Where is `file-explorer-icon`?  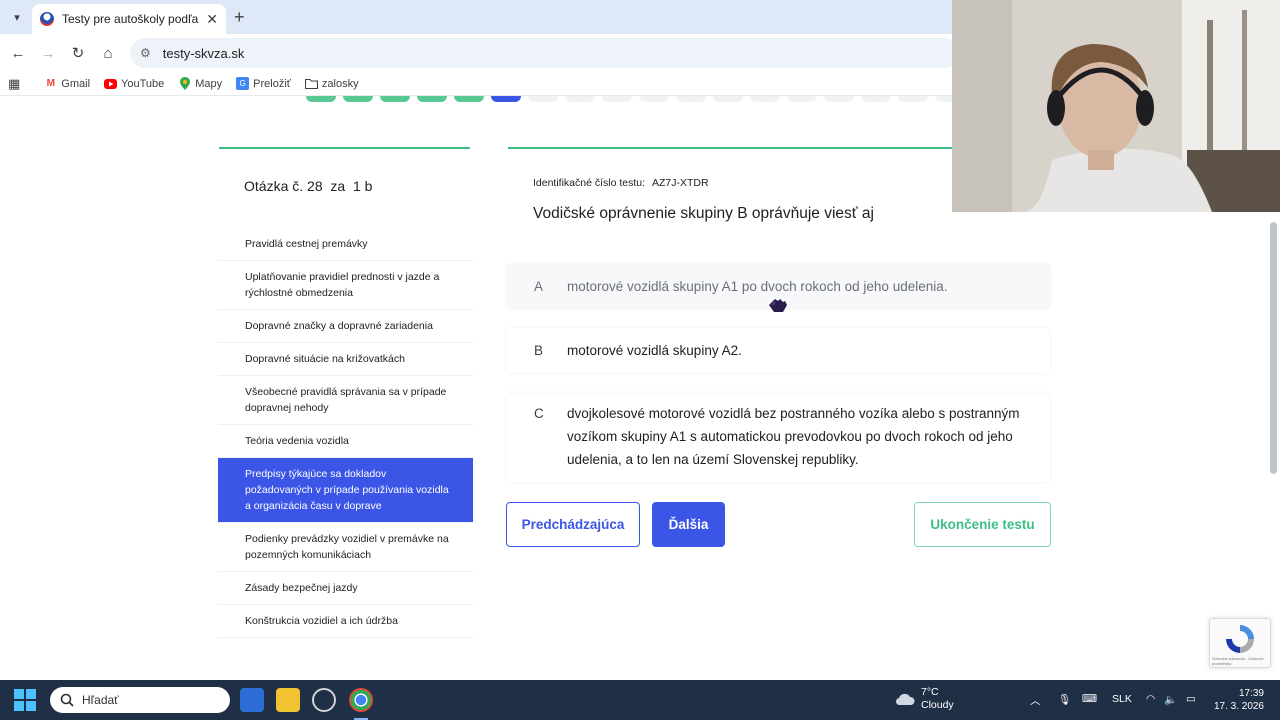 file-explorer-icon is located at coordinates (288, 700).